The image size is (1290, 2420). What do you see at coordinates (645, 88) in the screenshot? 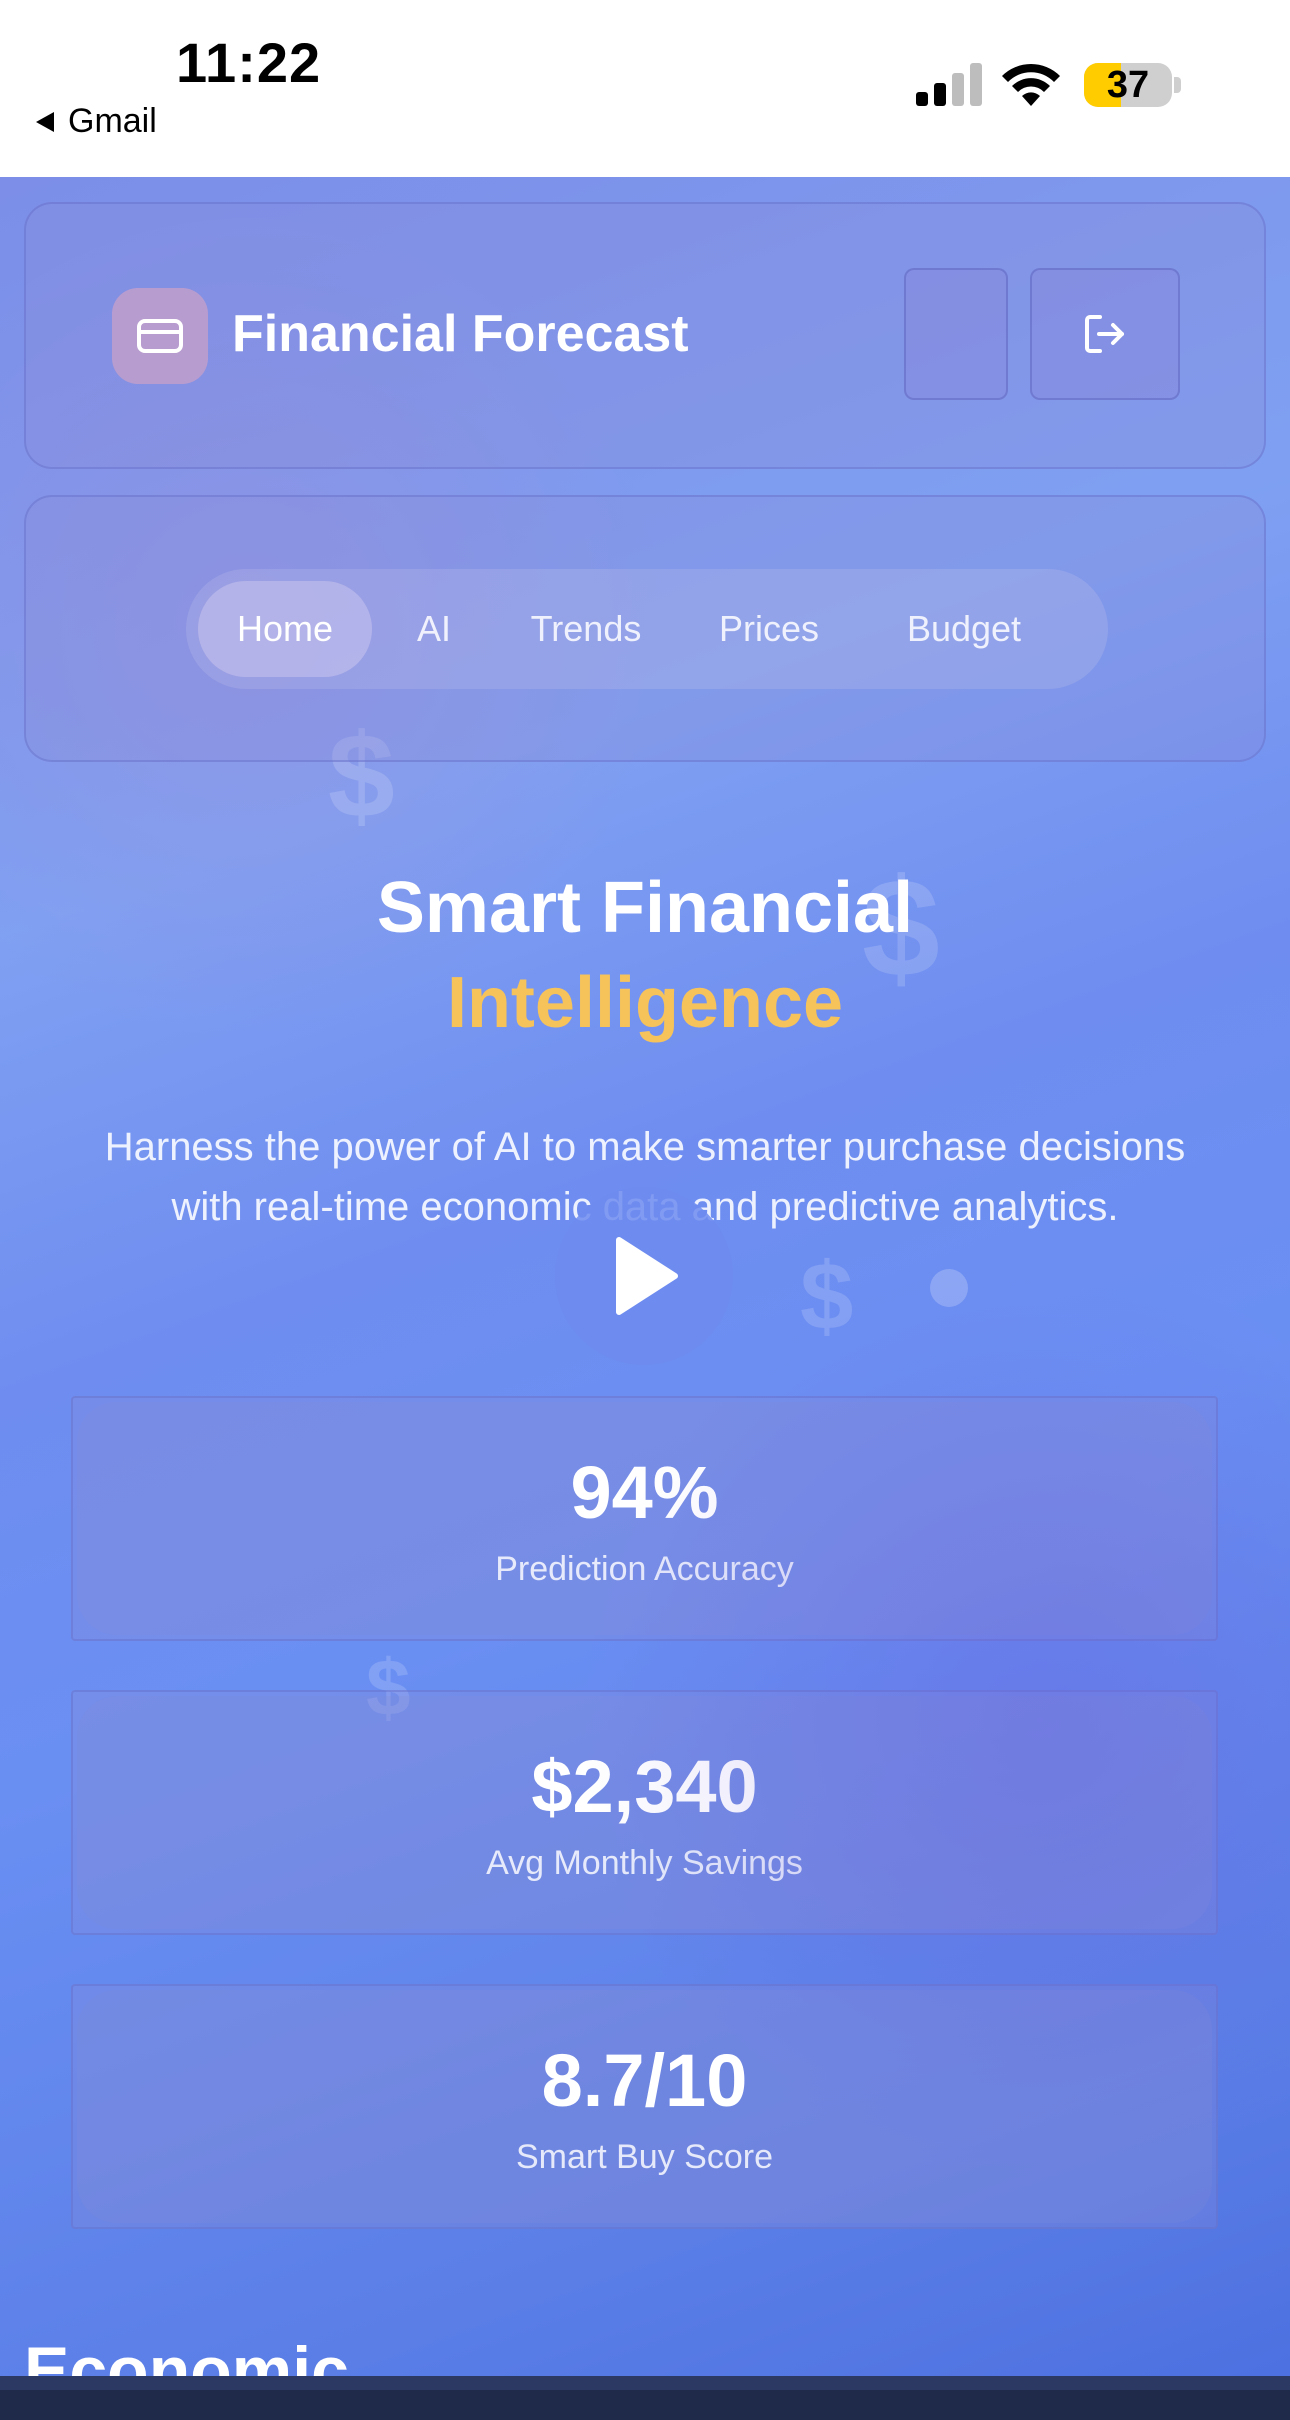
I see `status-bar: 11:22 Gmail 37` at bounding box center [645, 88].